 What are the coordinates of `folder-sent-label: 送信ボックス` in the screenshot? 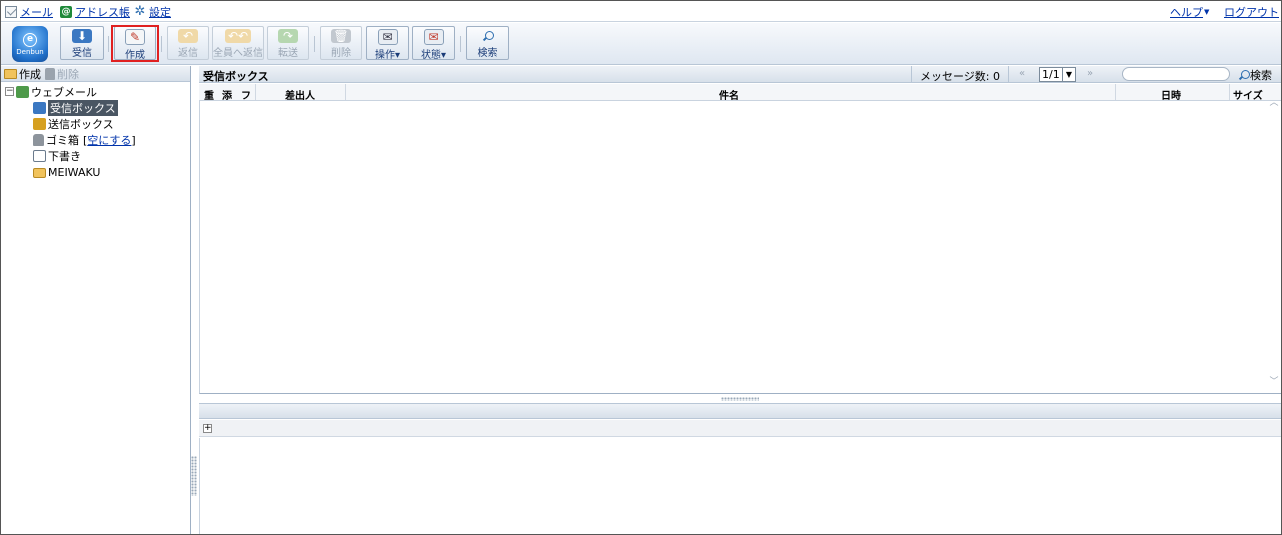 It's located at (81, 124).